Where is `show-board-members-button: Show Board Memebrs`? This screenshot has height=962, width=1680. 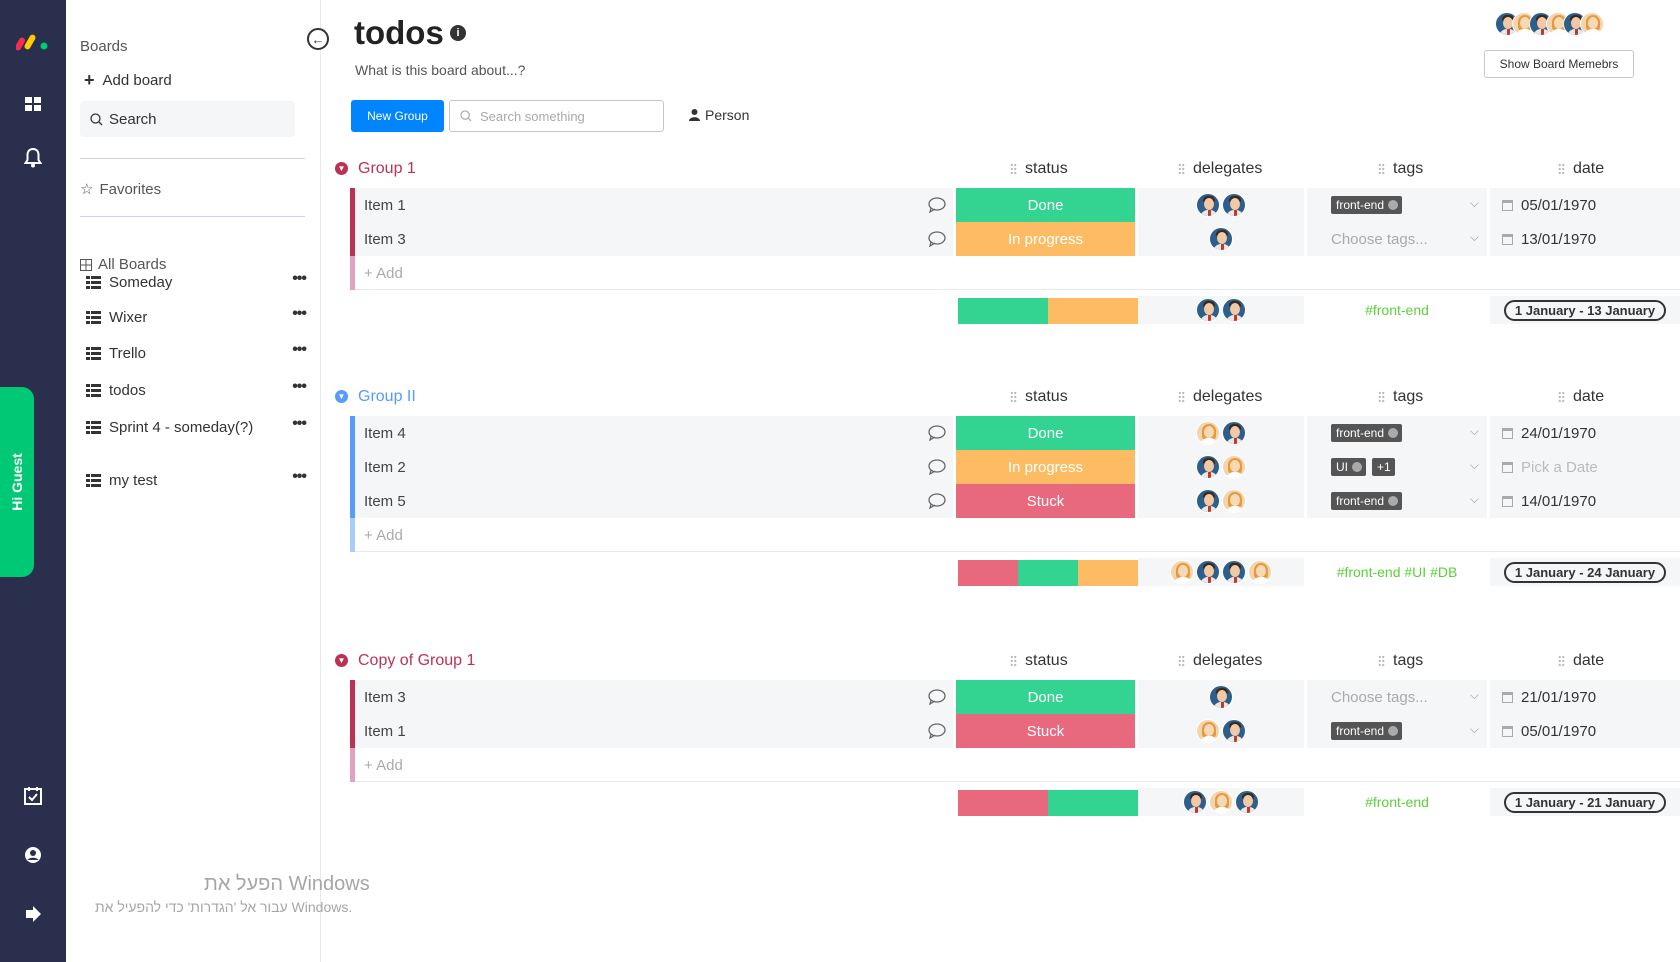 show-board-members-button: Show Board Memebrs is located at coordinates (1559, 64).